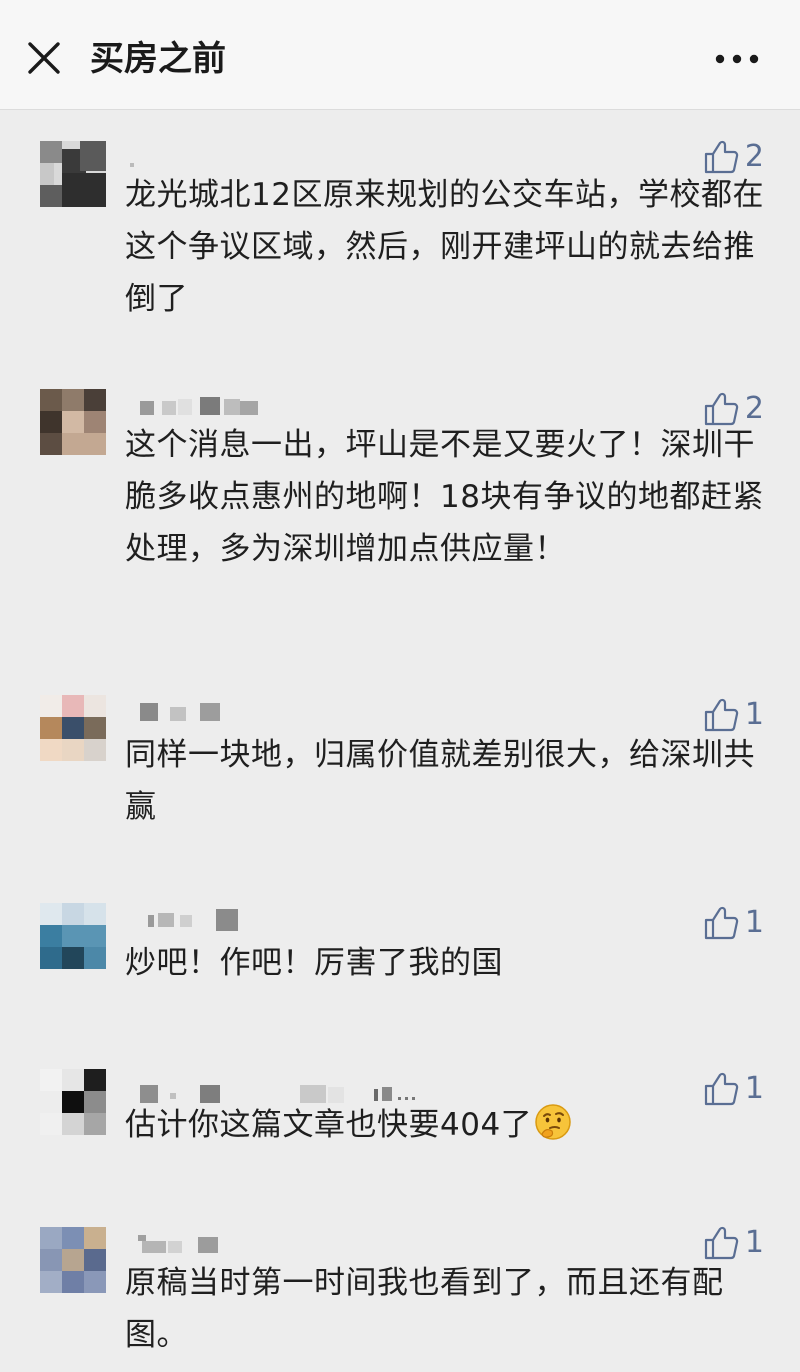  What do you see at coordinates (424, 1309) in the screenshot?
I see `comment-text: 原稿当时第一时间我也看到了，而且还有配图。` at bounding box center [424, 1309].